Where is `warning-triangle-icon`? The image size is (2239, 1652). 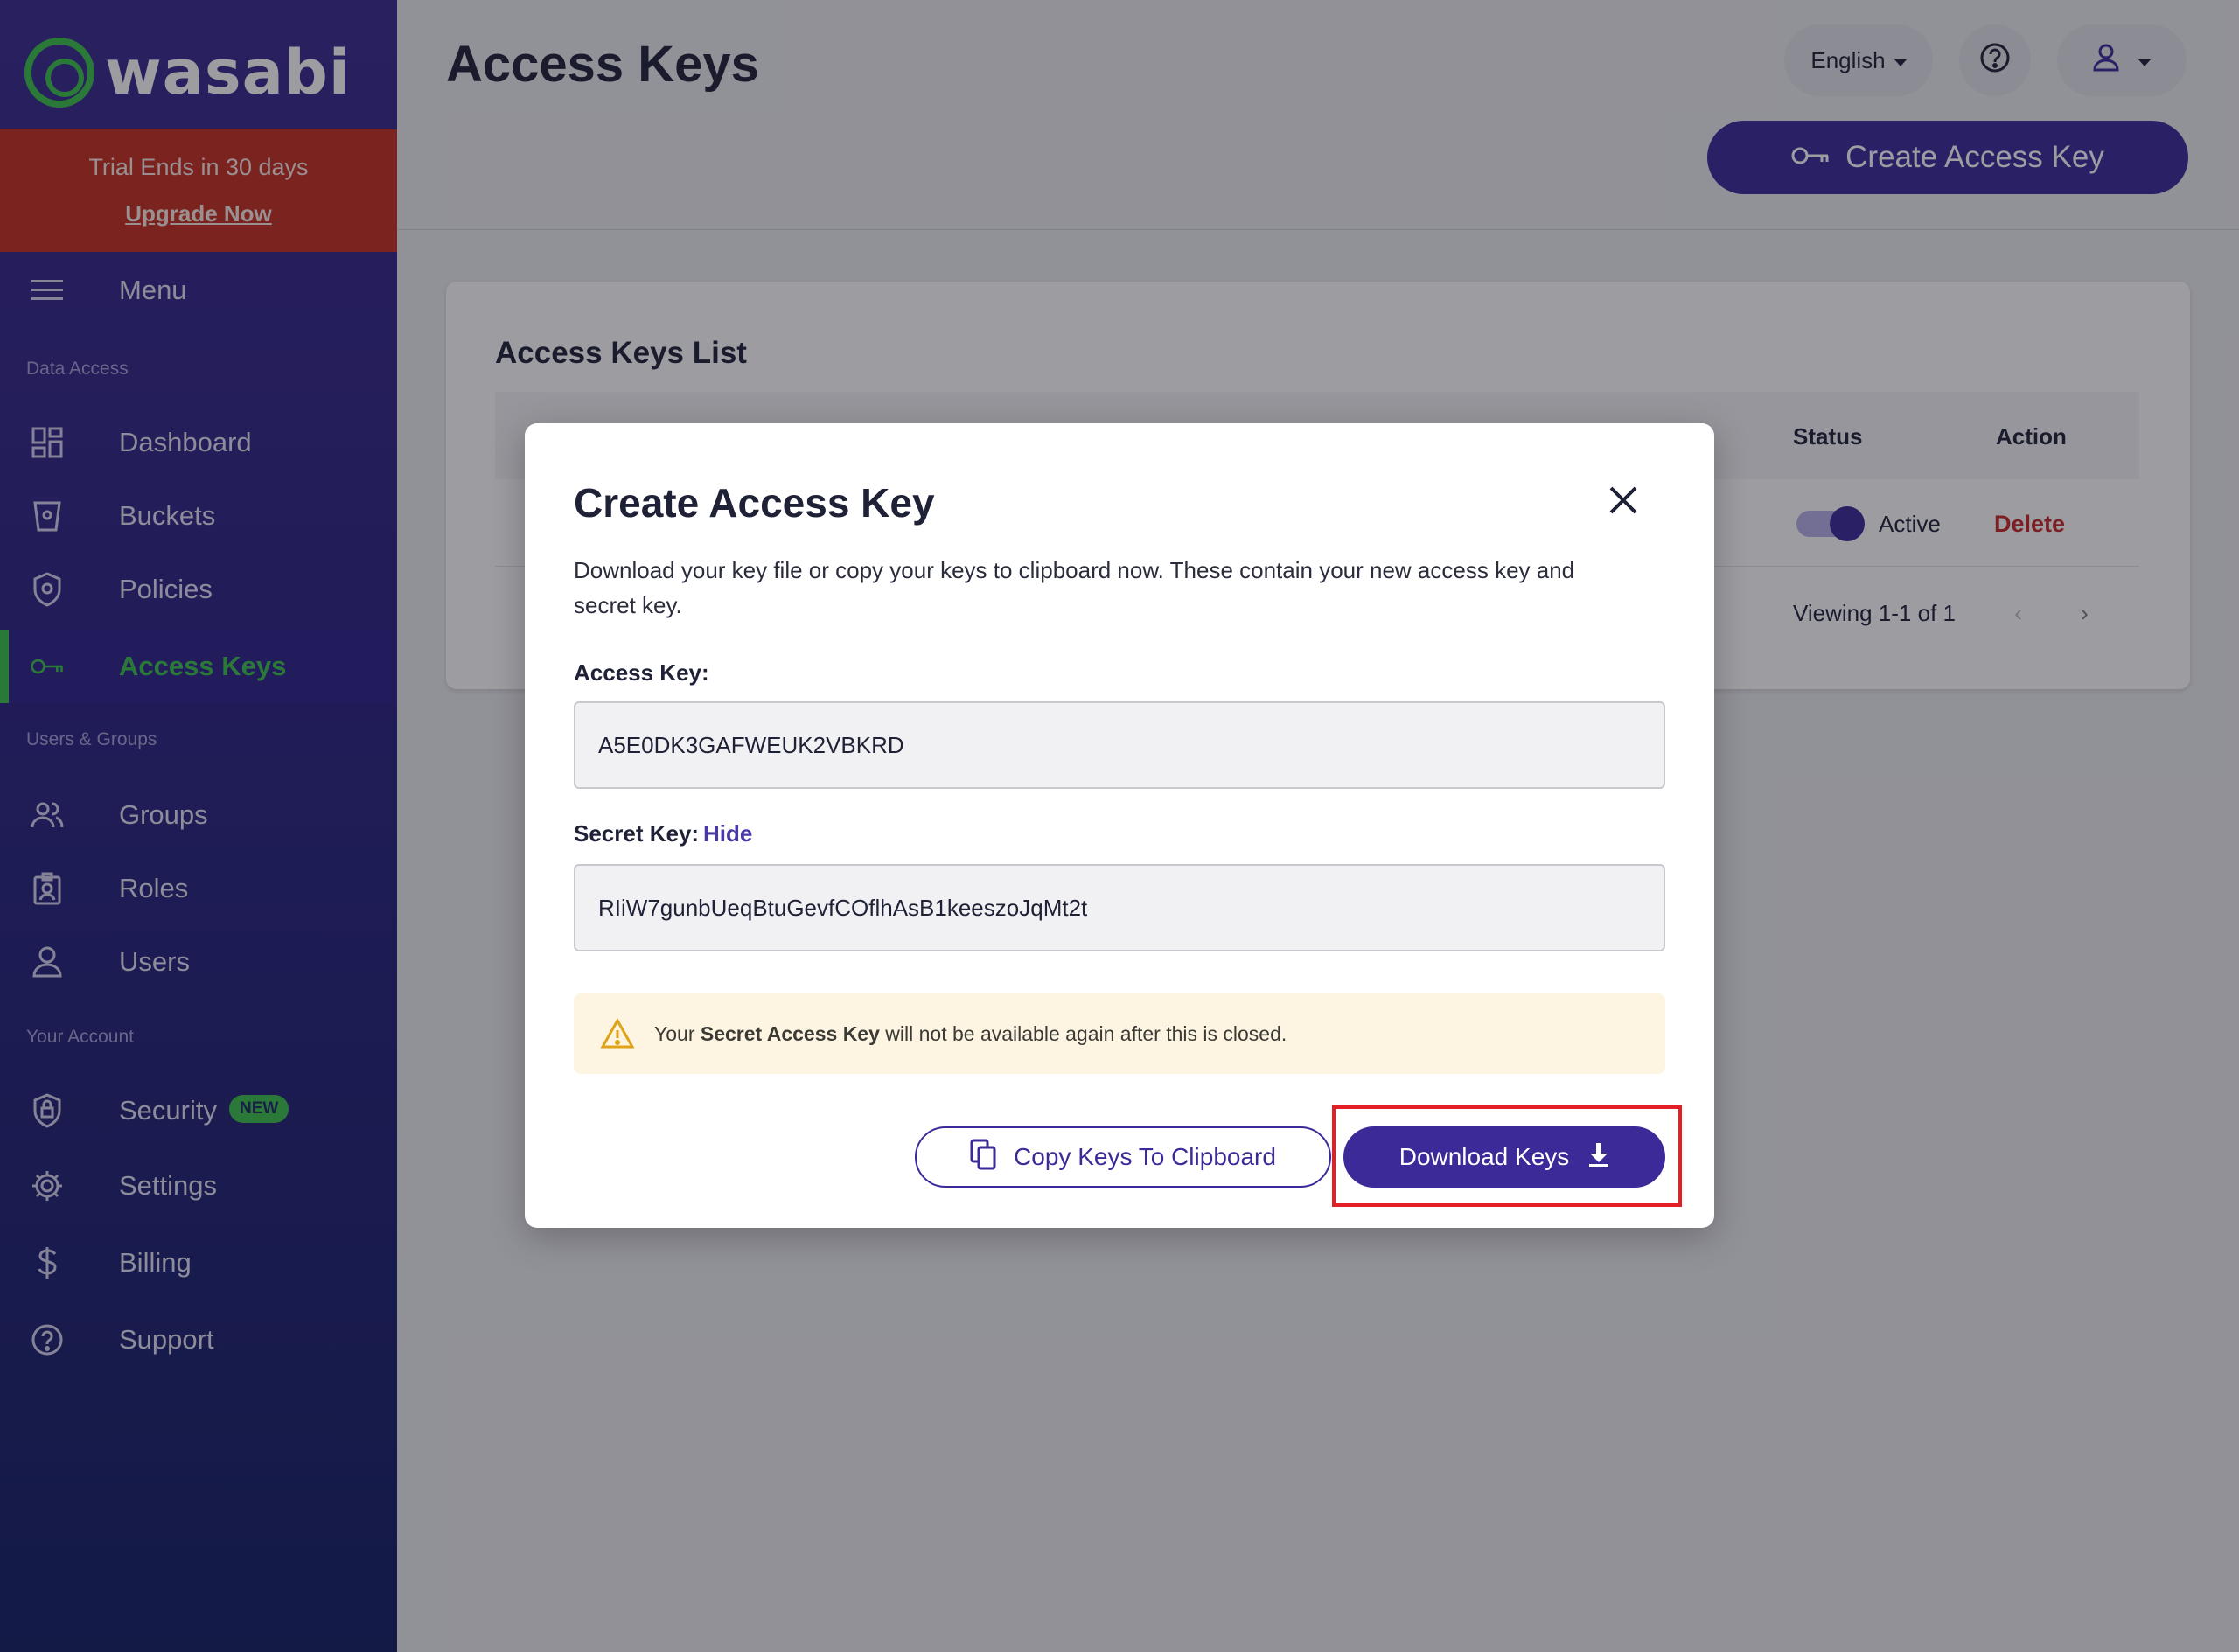 warning-triangle-icon is located at coordinates (617, 1033).